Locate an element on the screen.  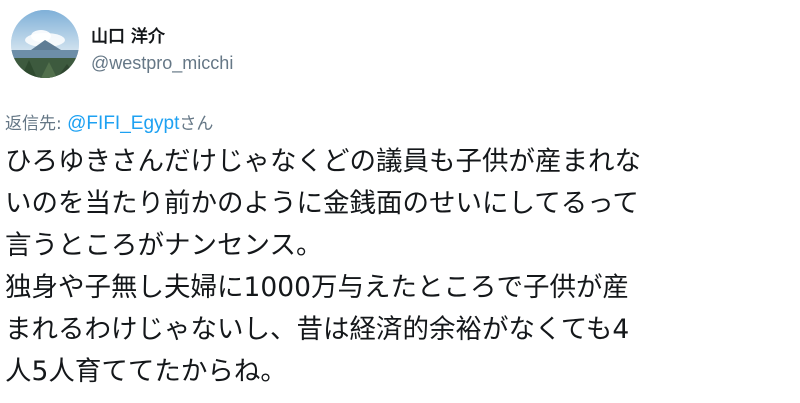
tweet-body-line: 人5人育ててたからね。 is located at coordinates (146, 371).